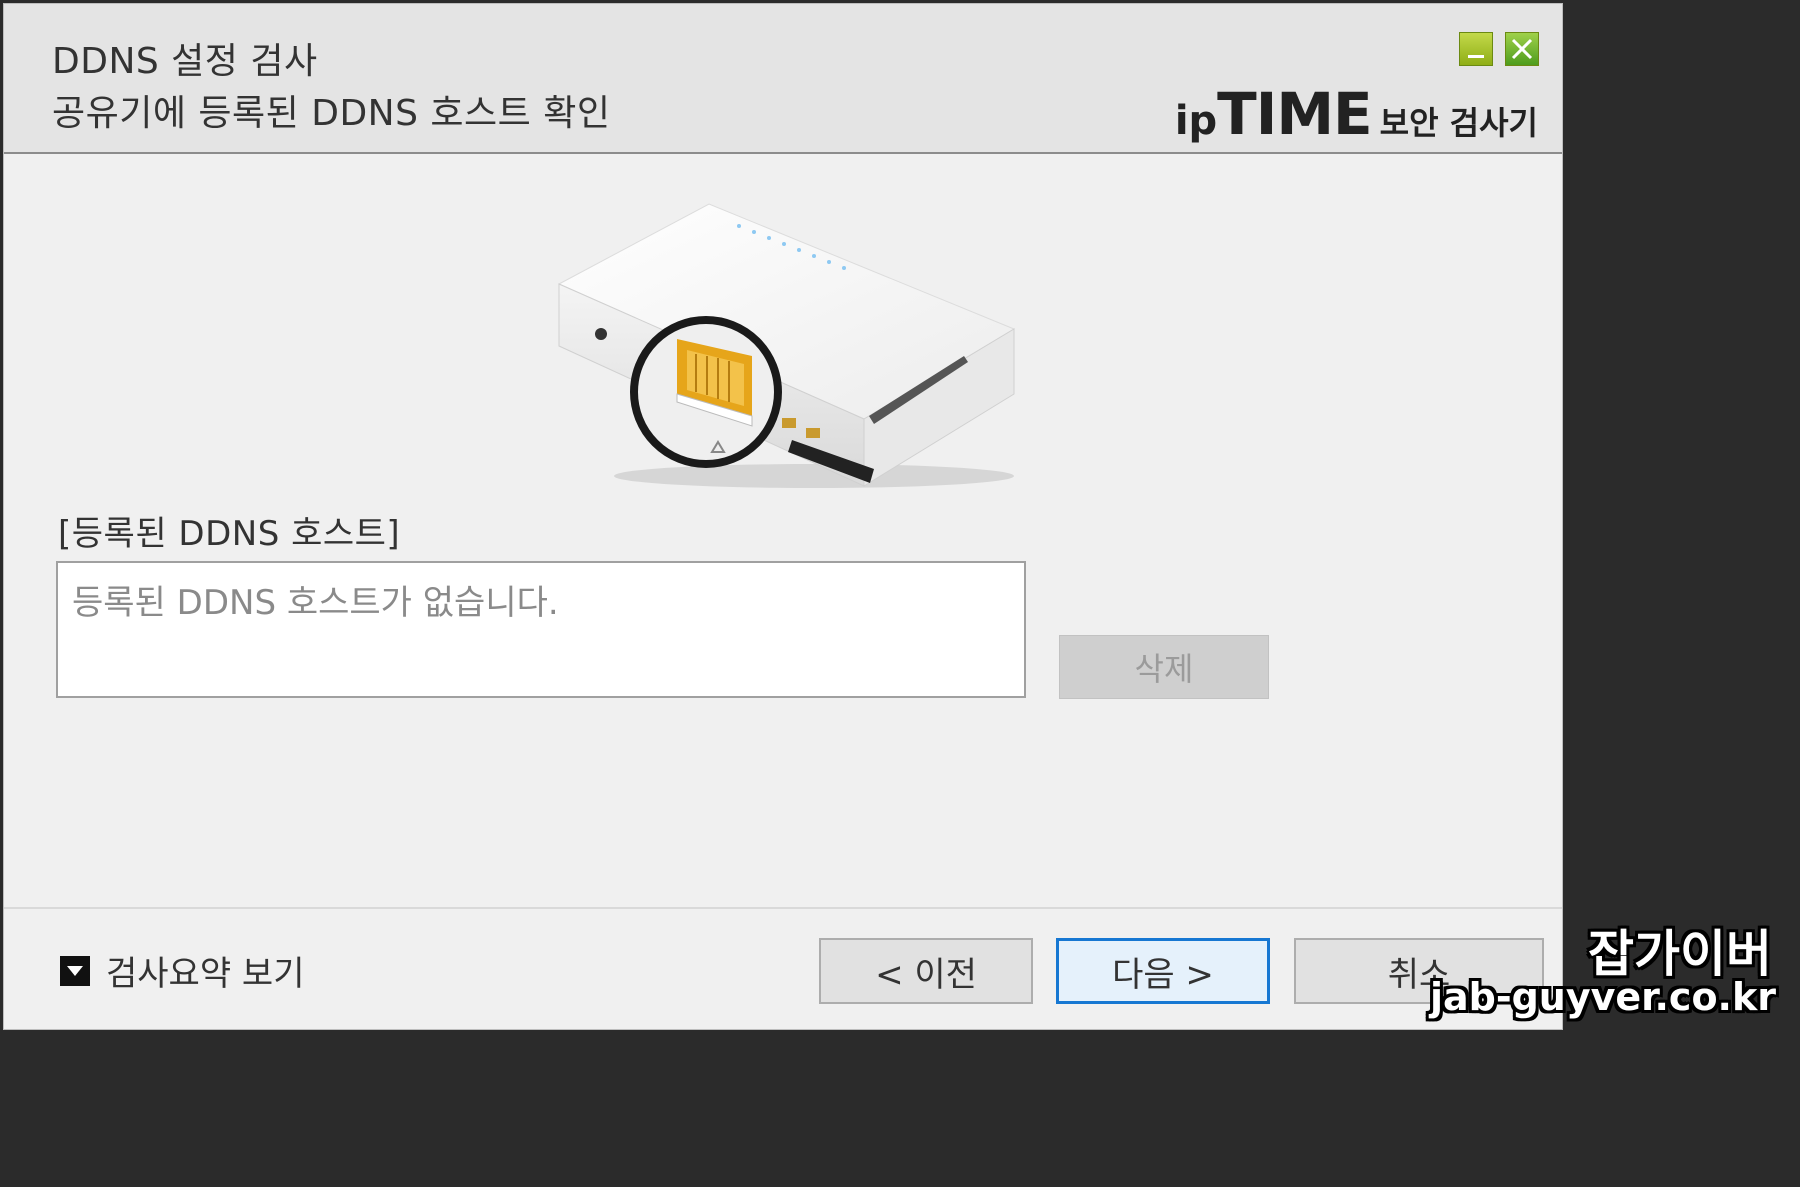 This screenshot has width=1800, height=1187. I want to click on summary-toggle: 검사요약 보기, so click(182, 970).